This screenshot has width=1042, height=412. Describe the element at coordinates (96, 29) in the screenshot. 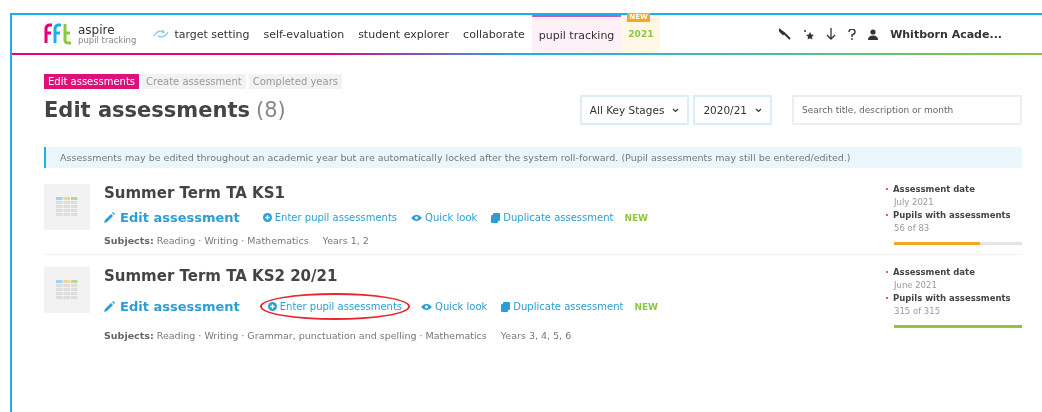

I see `logo-text: aspire` at that location.